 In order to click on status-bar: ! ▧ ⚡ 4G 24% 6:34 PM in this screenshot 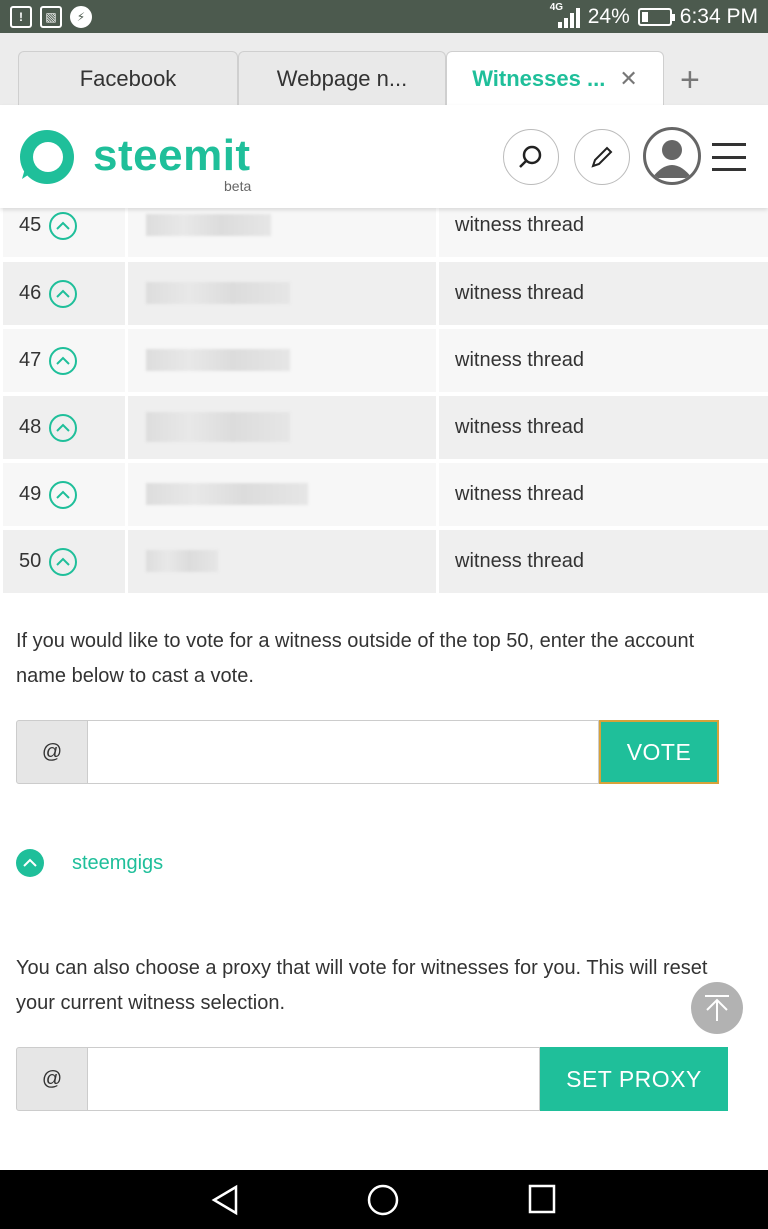, I will do `click(384, 16)`.